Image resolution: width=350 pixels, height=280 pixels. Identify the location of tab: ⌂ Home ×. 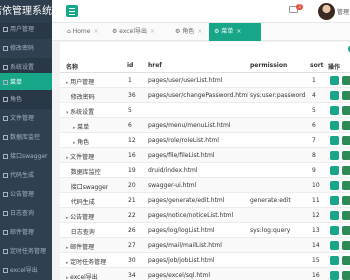
(84, 32).